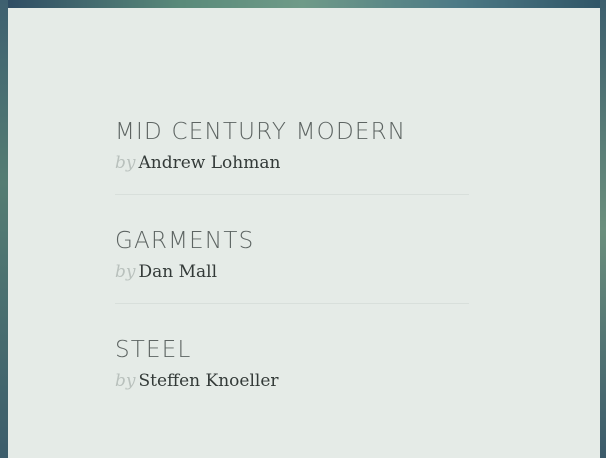 Image resolution: width=606 pixels, height=458 pixels. I want to click on list-item: STEEL by Steffen Knoeller, so click(292, 369).